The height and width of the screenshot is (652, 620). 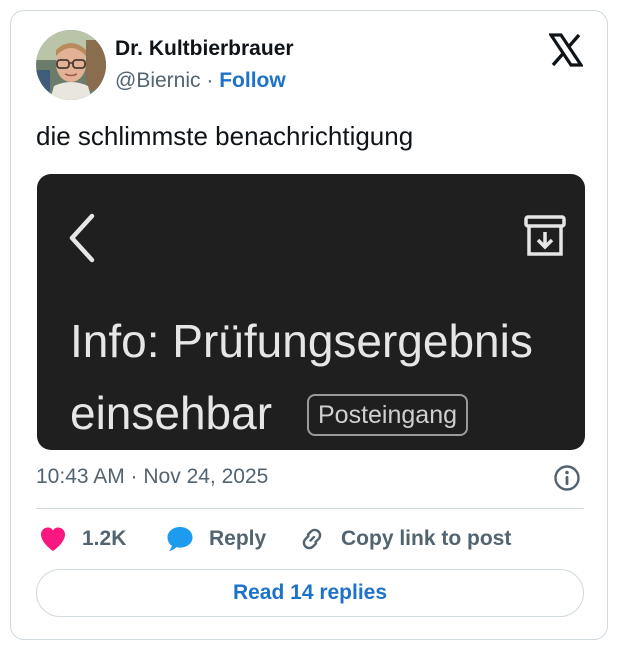 I want to click on tweet-timestamp: 10:43 AM · Nov 24, 2025, so click(x=152, y=477).